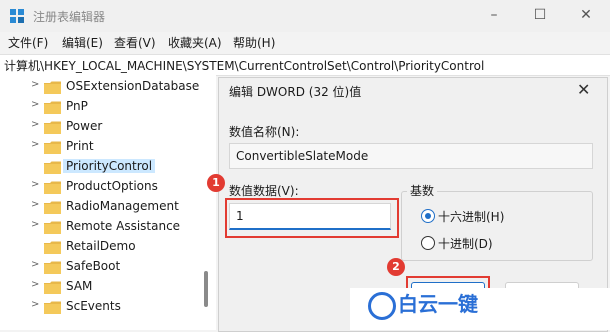 The width and height of the screenshot is (610, 332). Describe the element at coordinates (28, 42) in the screenshot. I see `menu-file: 文件(F)` at that location.